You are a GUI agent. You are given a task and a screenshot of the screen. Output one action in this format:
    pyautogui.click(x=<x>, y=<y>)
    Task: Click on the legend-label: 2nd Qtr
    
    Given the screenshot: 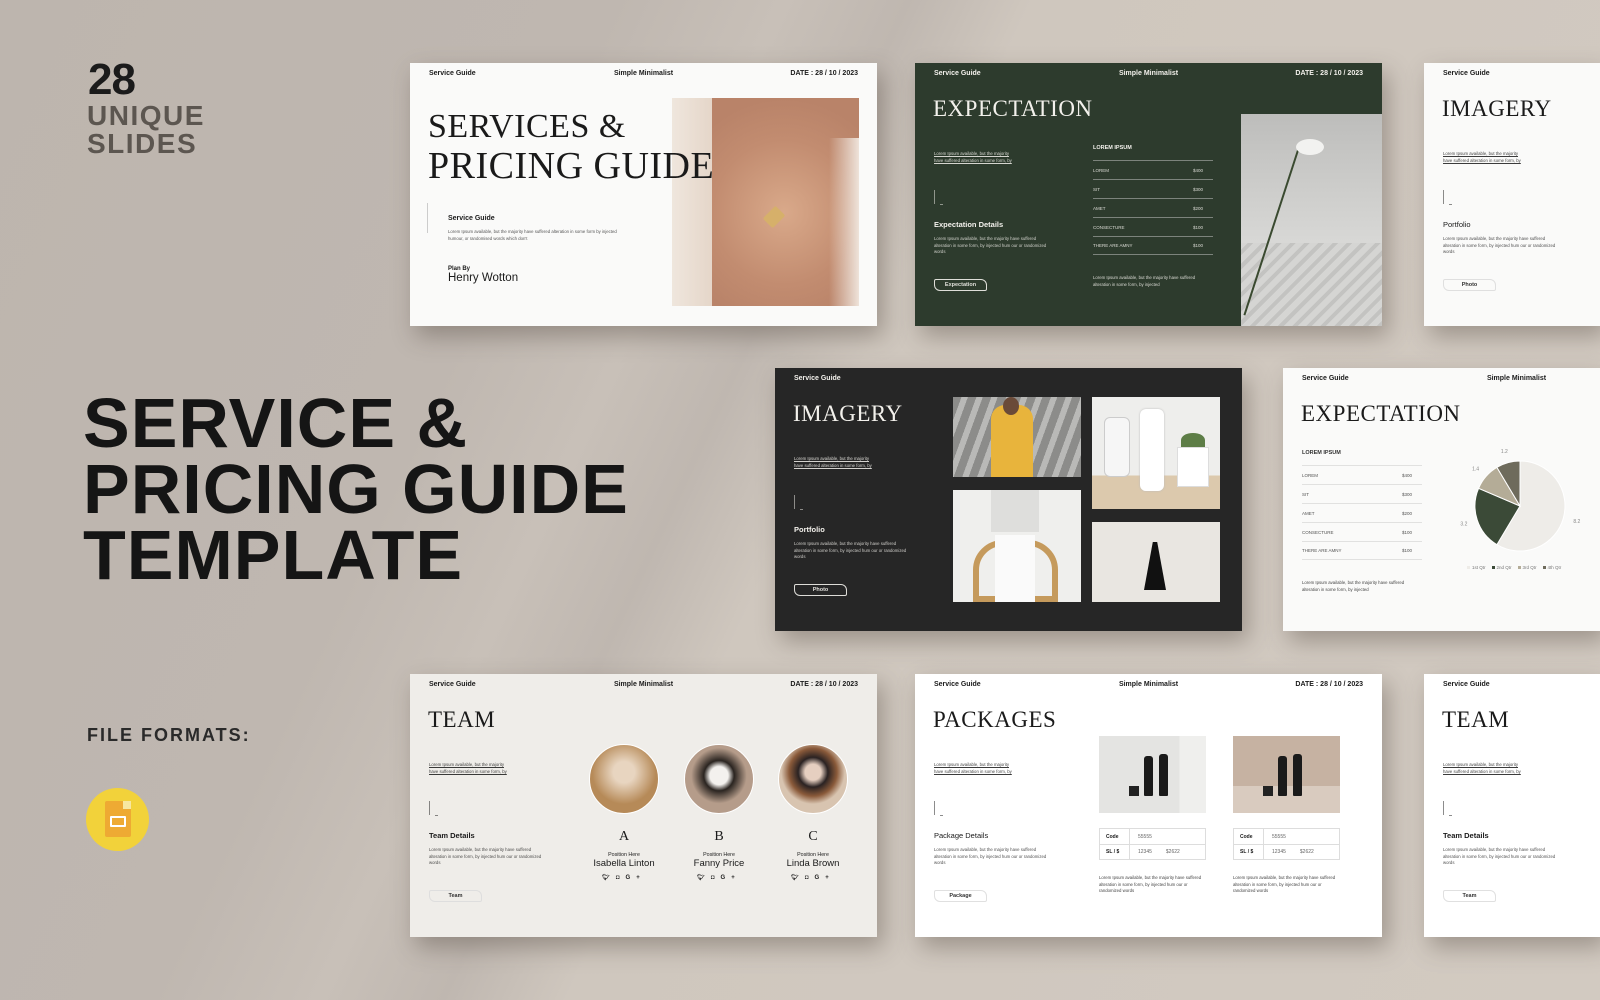 What is the action you would take?
    pyautogui.click(x=1504, y=567)
    